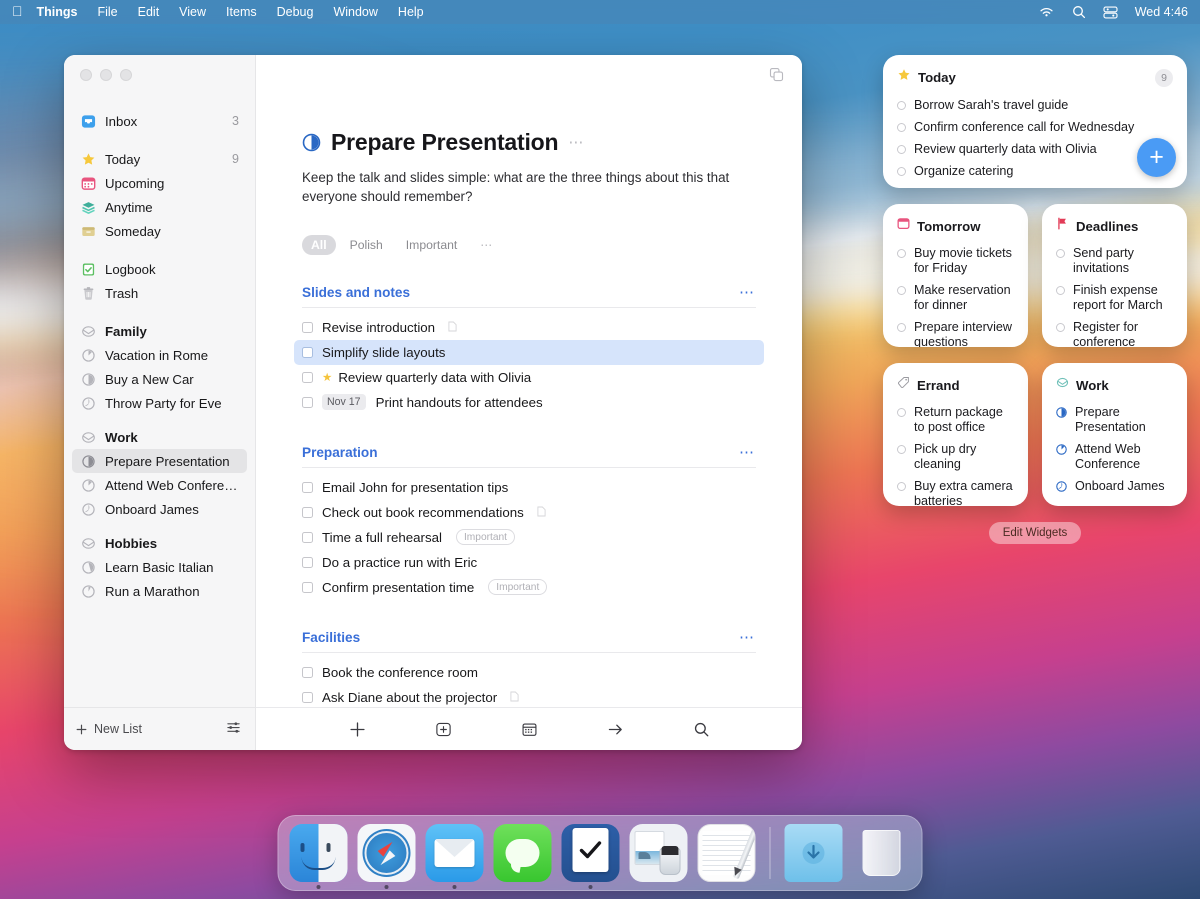 Image resolution: width=1200 pixels, height=899 pixels. Describe the element at coordinates (529, 512) in the screenshot. I see `task-row: Check out book recommendations` at that location.